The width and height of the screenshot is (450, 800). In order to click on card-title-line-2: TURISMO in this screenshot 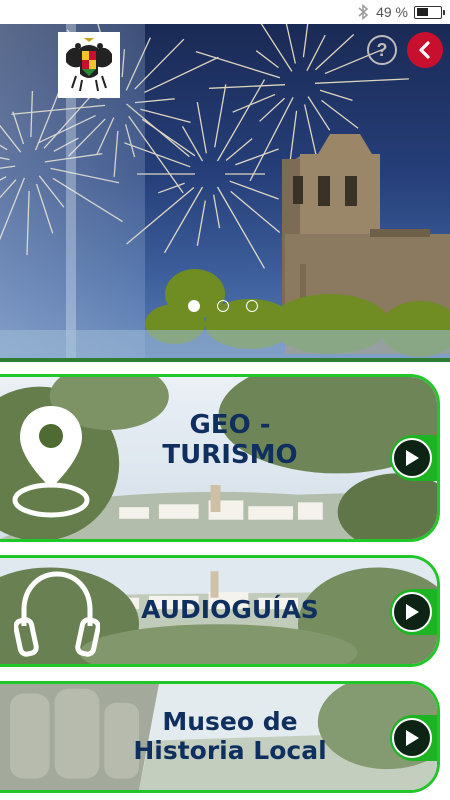, I will do `click(230, 454)`.